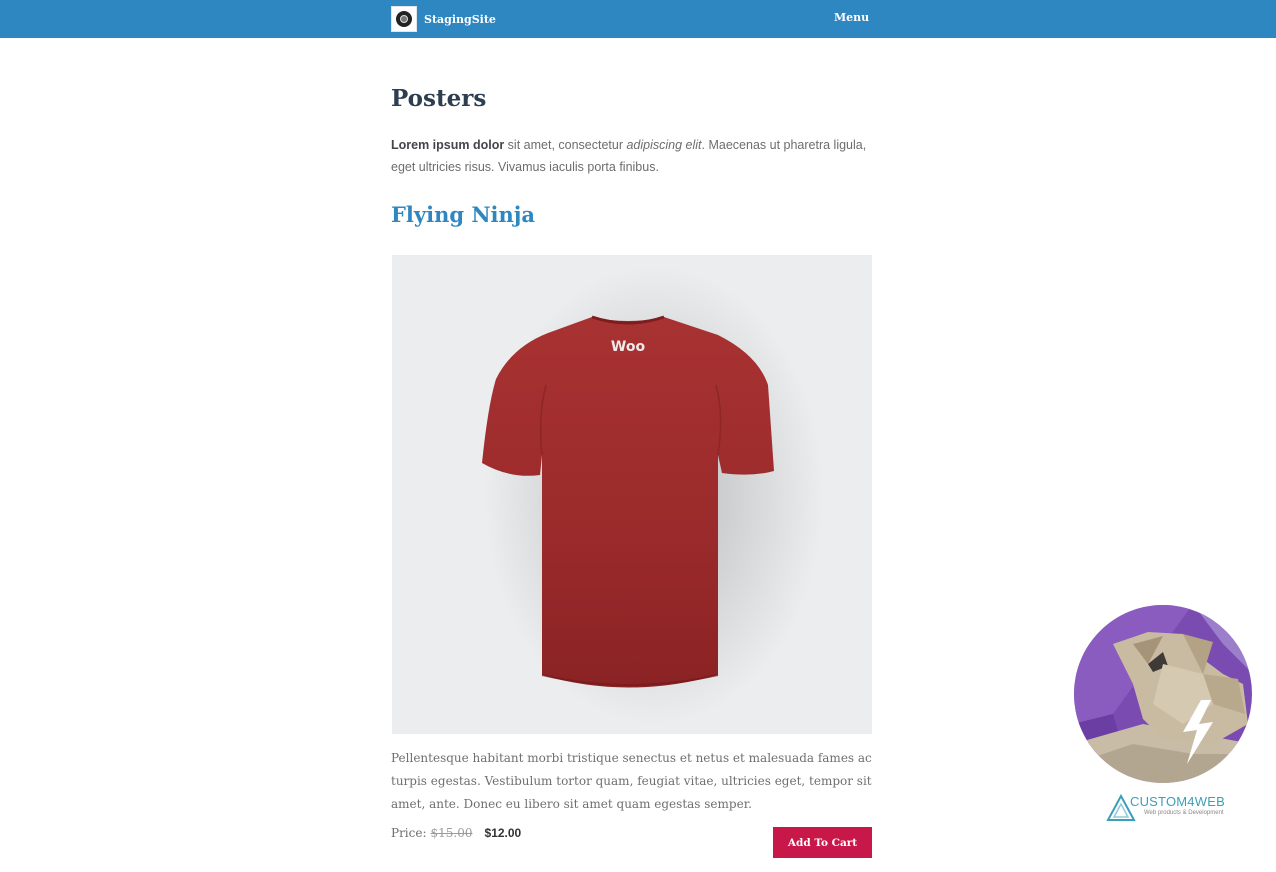 This screenshot has width=1276, height=872. What do you see at coordinates (653, 495) in the screenshot?
I see `red-tshirt-back-image: Woo` at bounding box center [653, 495].